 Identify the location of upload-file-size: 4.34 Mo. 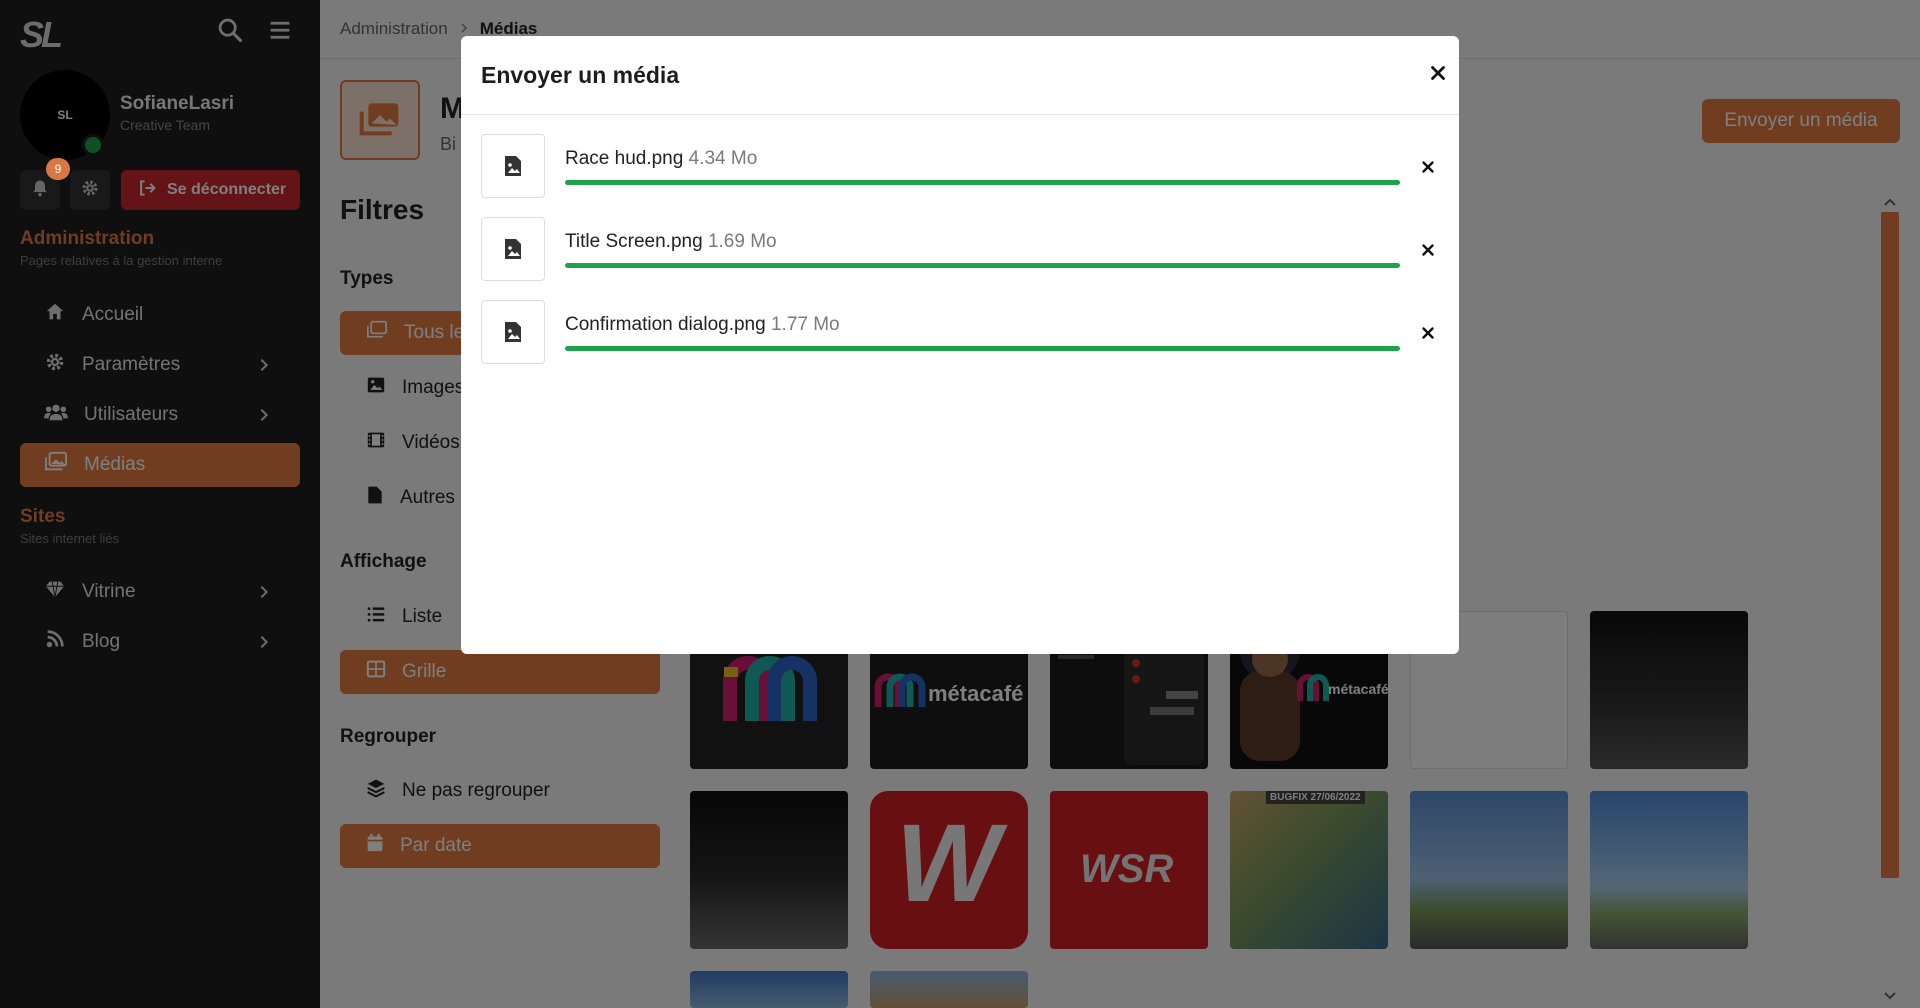
(723, 158).